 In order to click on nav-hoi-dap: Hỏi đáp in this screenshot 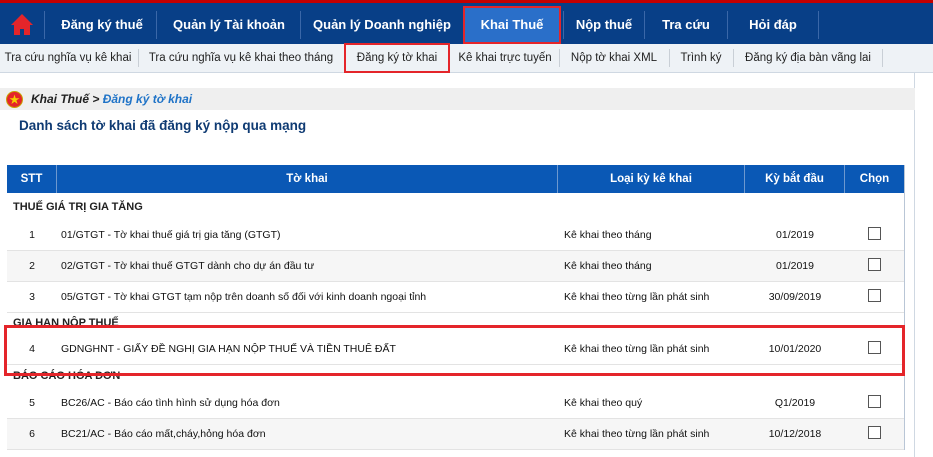, I will do `click(773, 25)`.